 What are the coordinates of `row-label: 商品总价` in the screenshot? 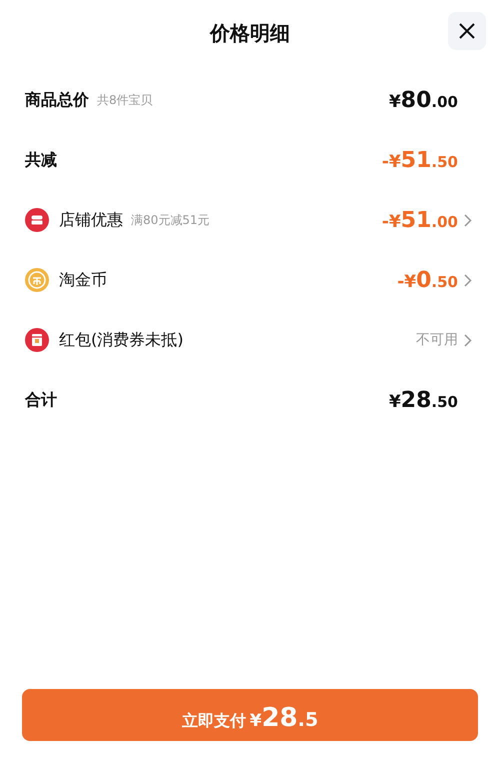 It's located at (57, 100).